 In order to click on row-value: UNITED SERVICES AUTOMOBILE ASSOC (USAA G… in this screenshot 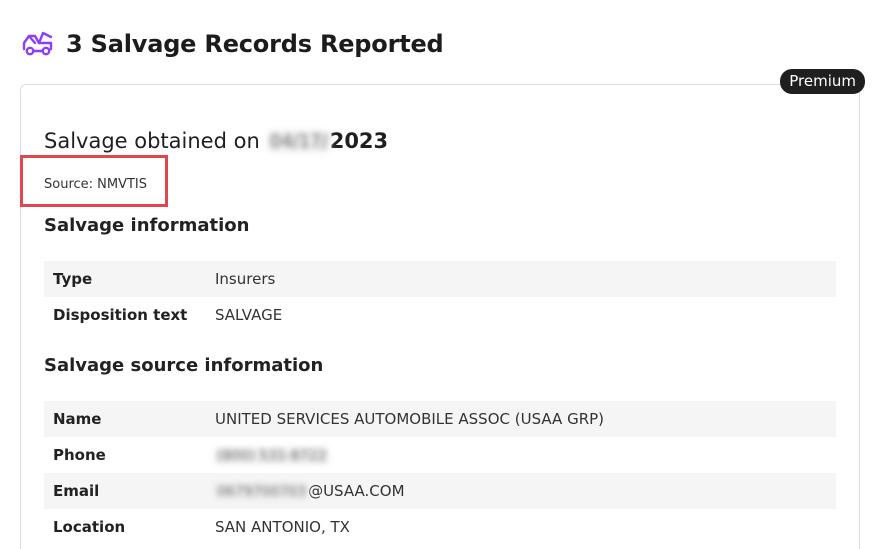, I will do `click(410, 419)`.